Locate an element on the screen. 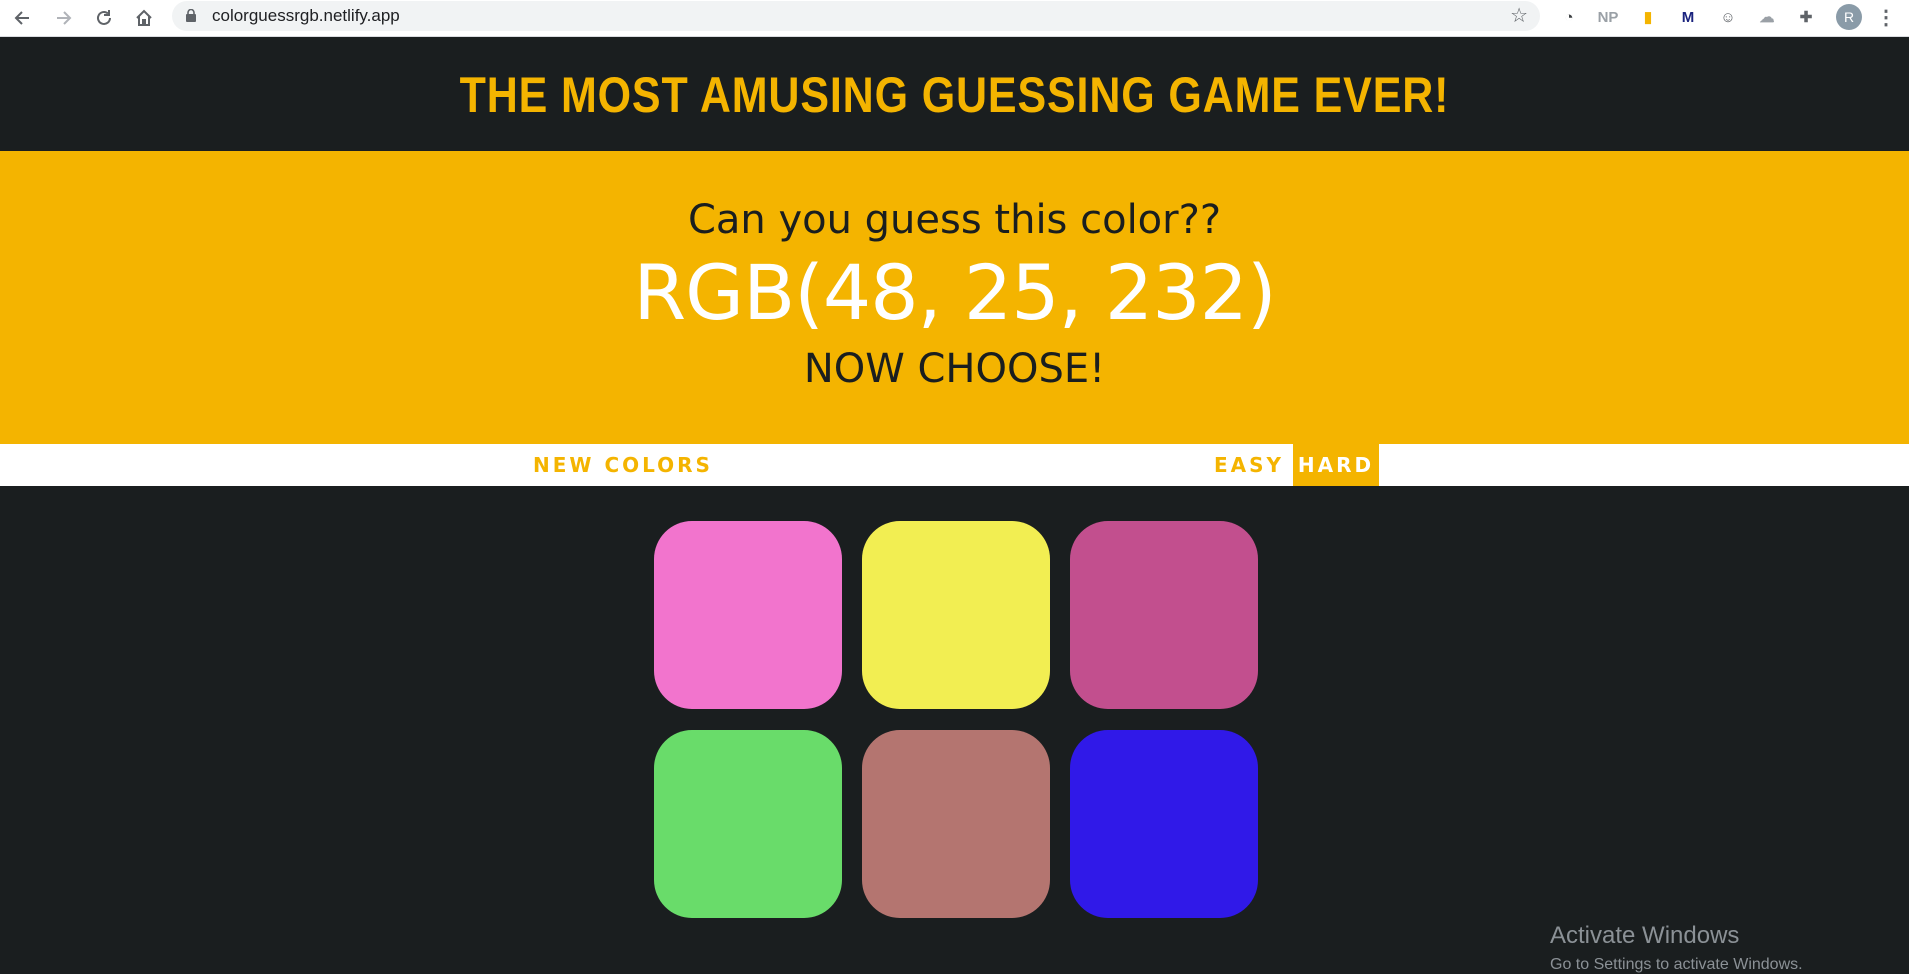 The image size is (1909, 974). lock-icon is located at coordinates (191, 15).